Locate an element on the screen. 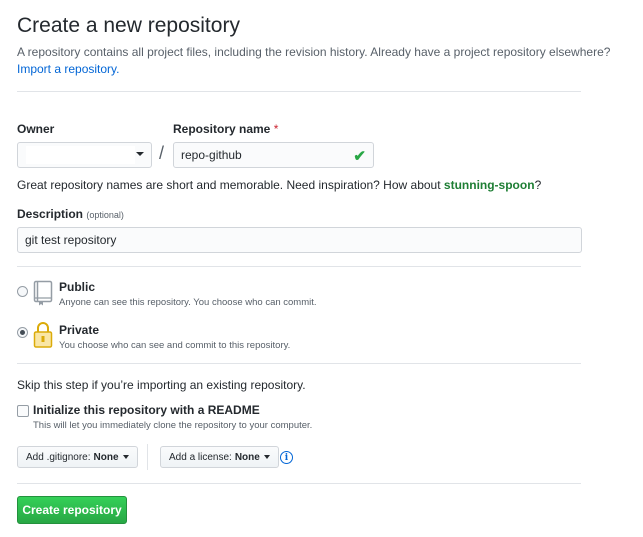  description-input: git test repository is located at coordinates (299, 240).